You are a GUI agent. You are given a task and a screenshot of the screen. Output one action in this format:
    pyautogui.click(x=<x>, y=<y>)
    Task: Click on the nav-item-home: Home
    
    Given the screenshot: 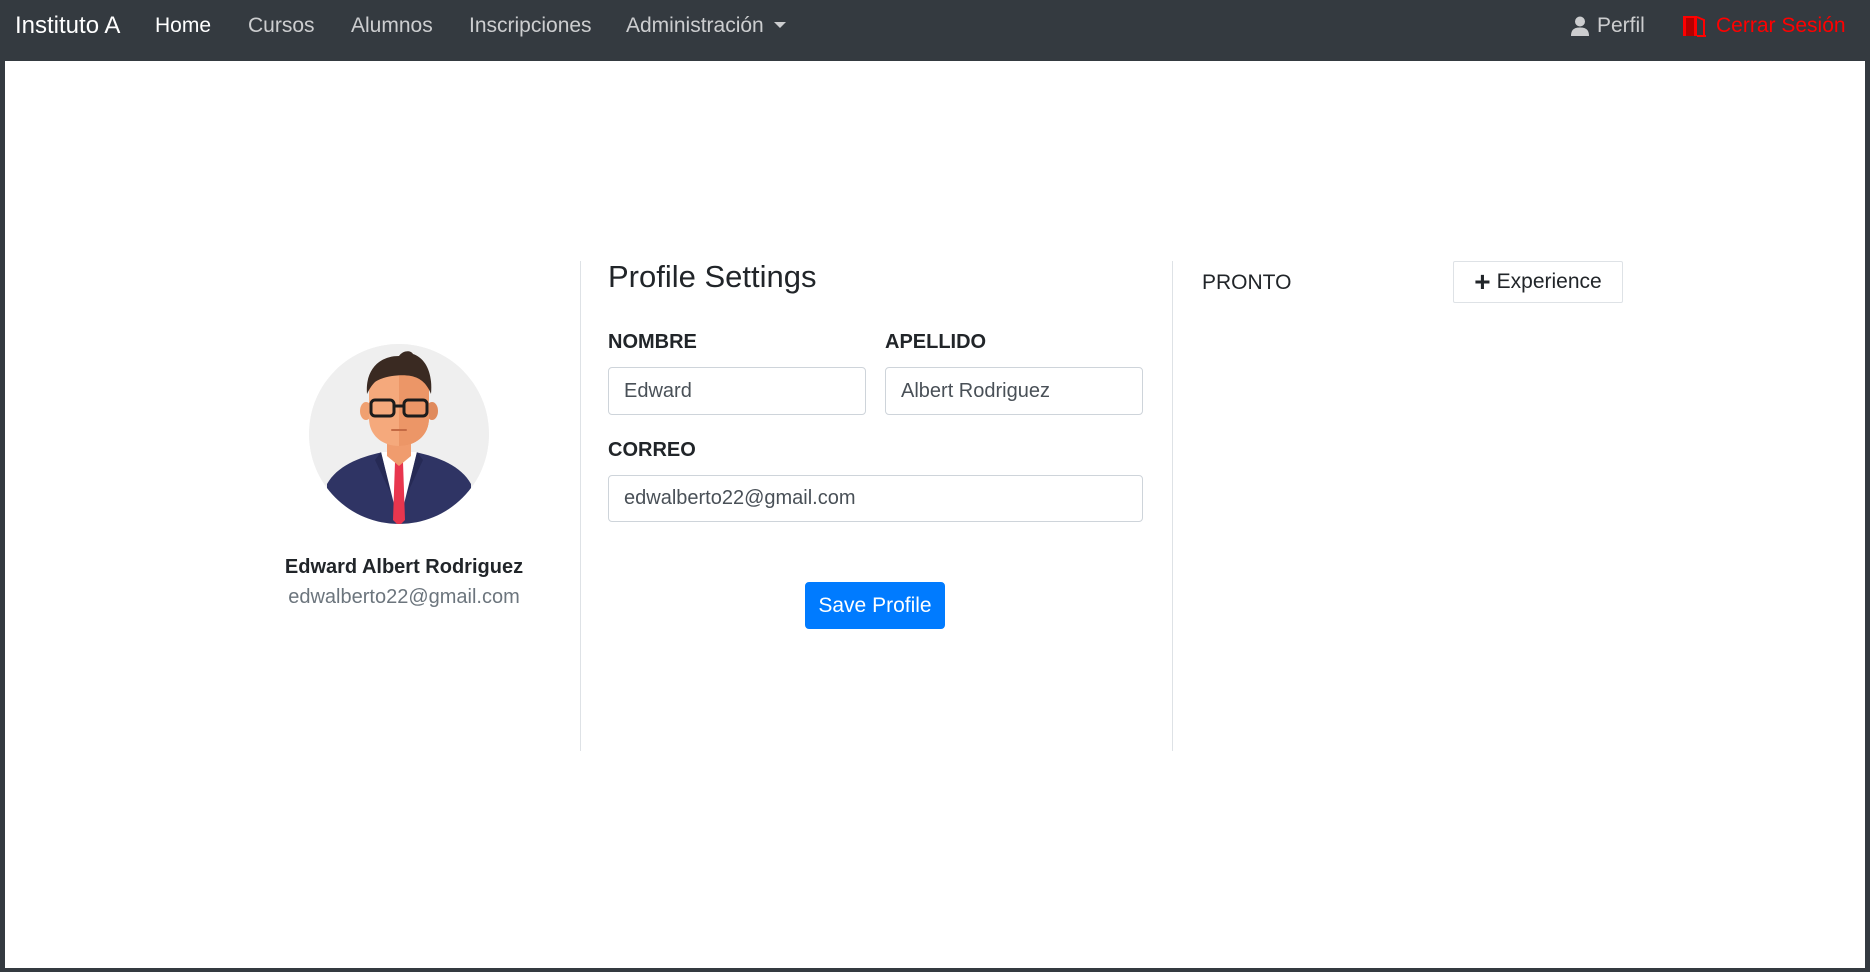 What is the action you would take?
    pyautogui.click(x=183, y=26)
    